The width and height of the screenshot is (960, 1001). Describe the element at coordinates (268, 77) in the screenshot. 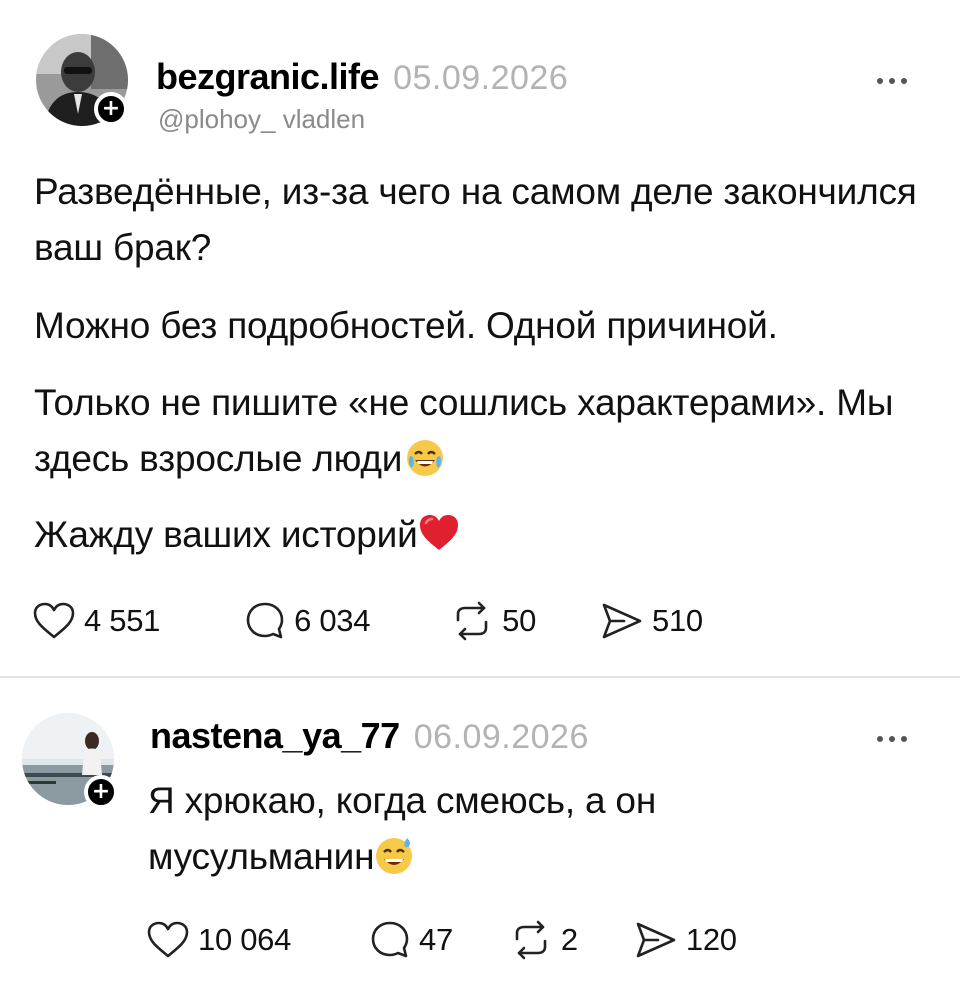

I see `username: bezgranic.life` at that location.